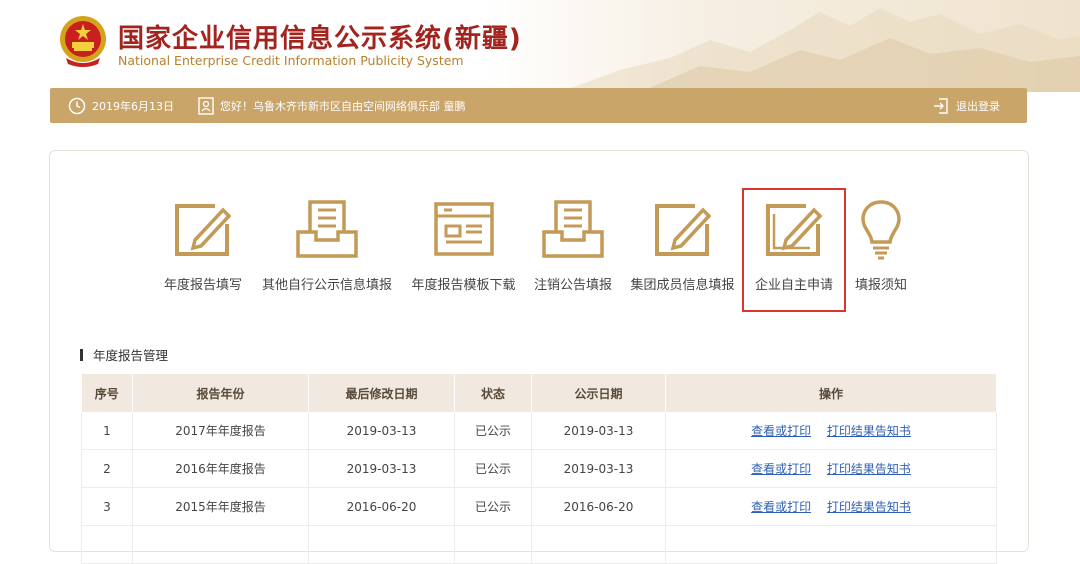 The image size is (1080, 564). What do you see at coordinates (978, 106) in the screenshot?
I see `logout-label: 退出登录` at bounding box center [978, 106].